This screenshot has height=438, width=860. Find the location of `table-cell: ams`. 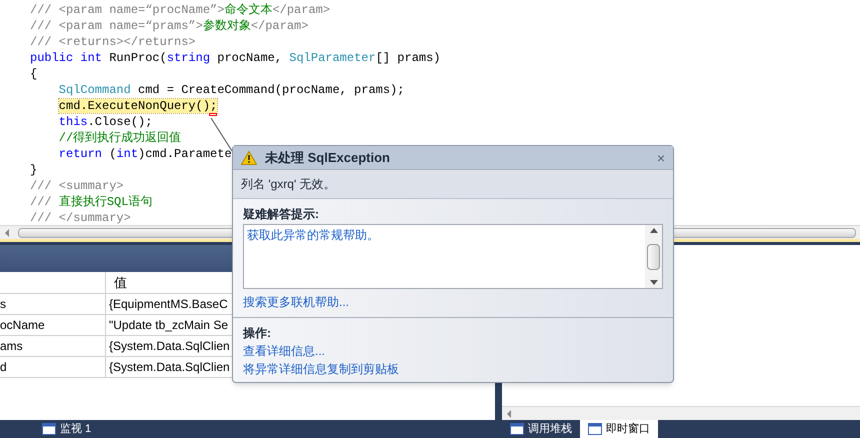

table-cell: ams is located at coordinates (53, 346).